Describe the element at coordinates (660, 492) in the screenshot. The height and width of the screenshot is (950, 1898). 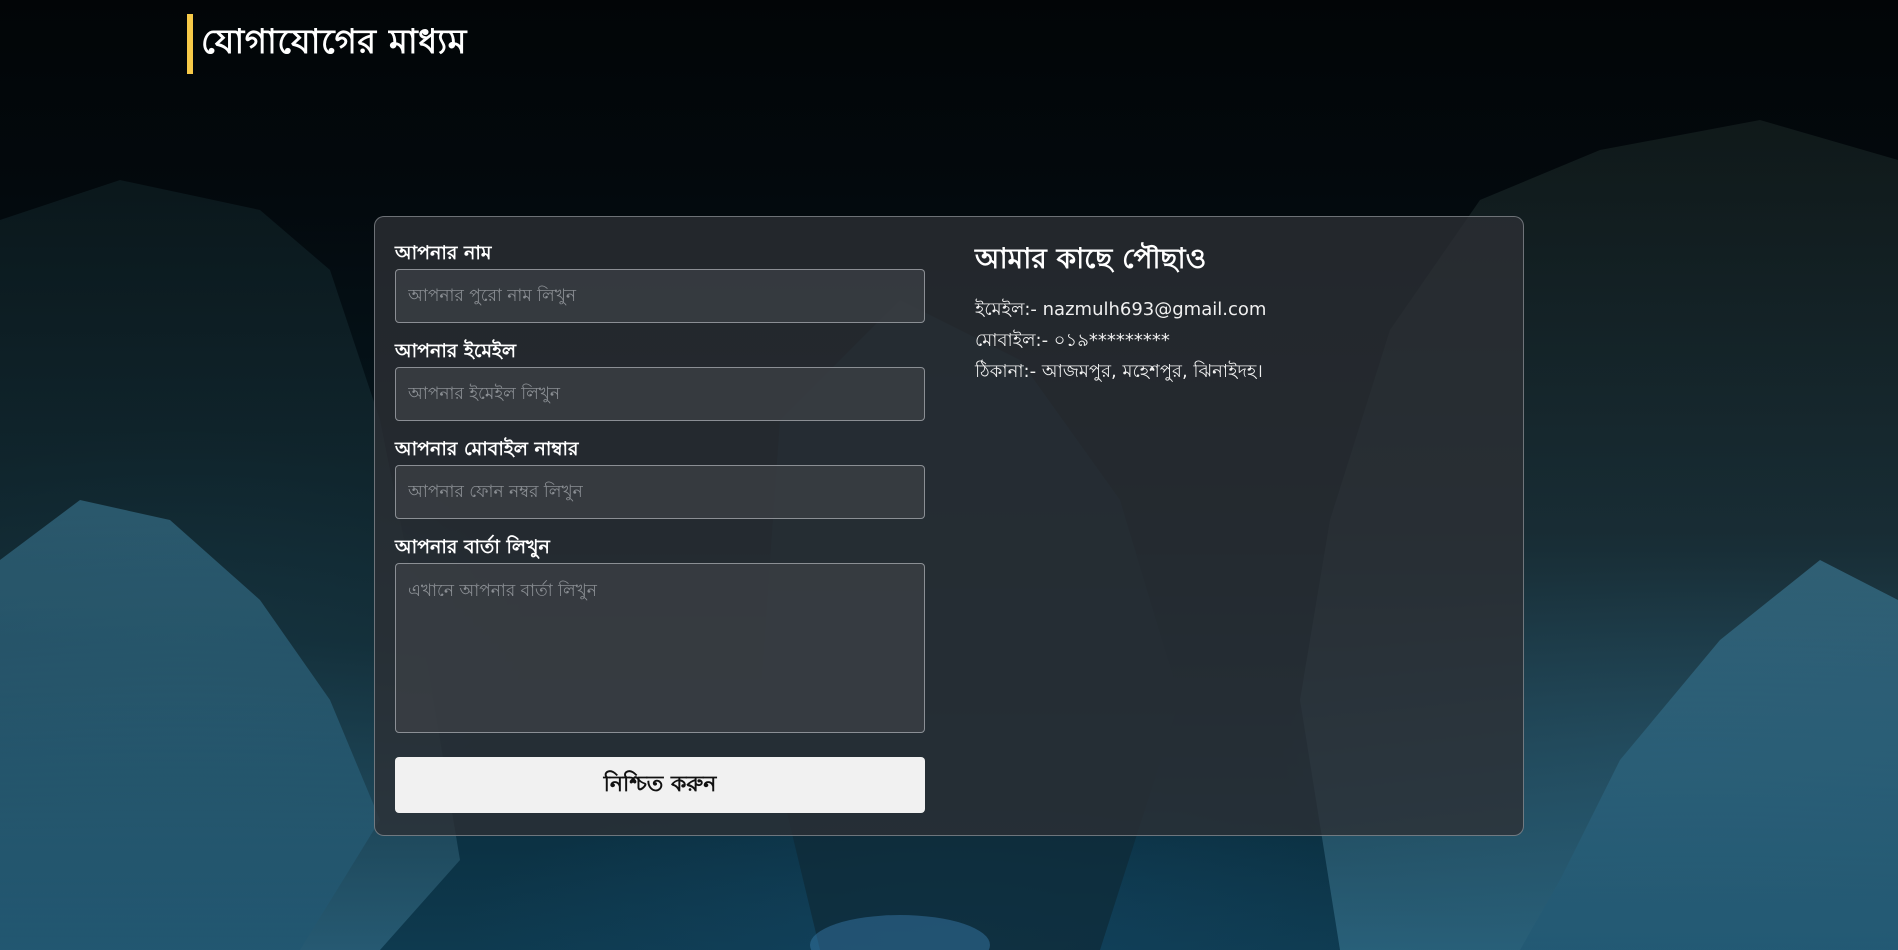
I see `mobile-input` at that location.